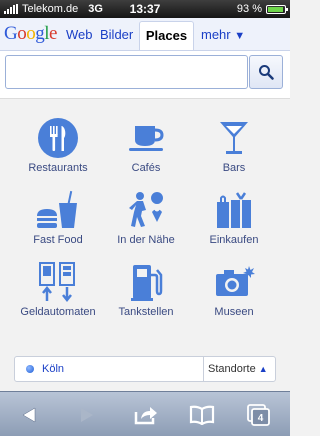  Describe the element at coordinates (53, 369) in the screenshot. I see `current-location: Köln` at that location.